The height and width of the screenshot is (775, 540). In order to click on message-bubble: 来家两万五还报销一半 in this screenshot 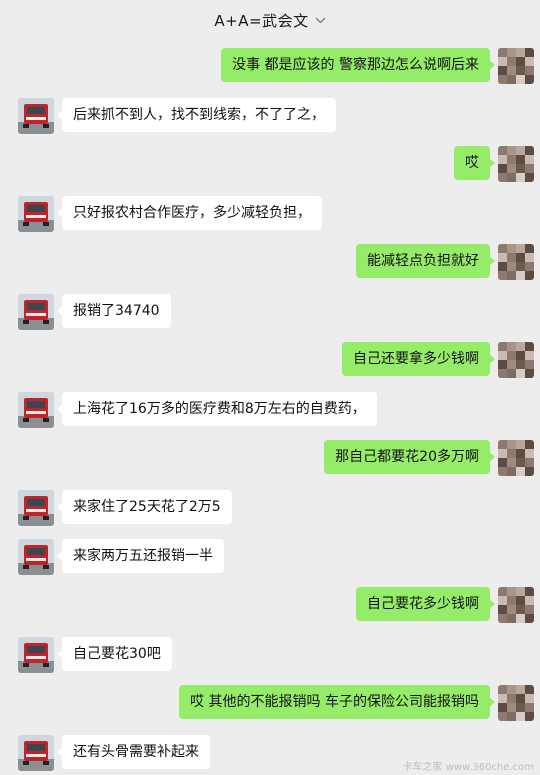, I will do `click(140, 556)`.